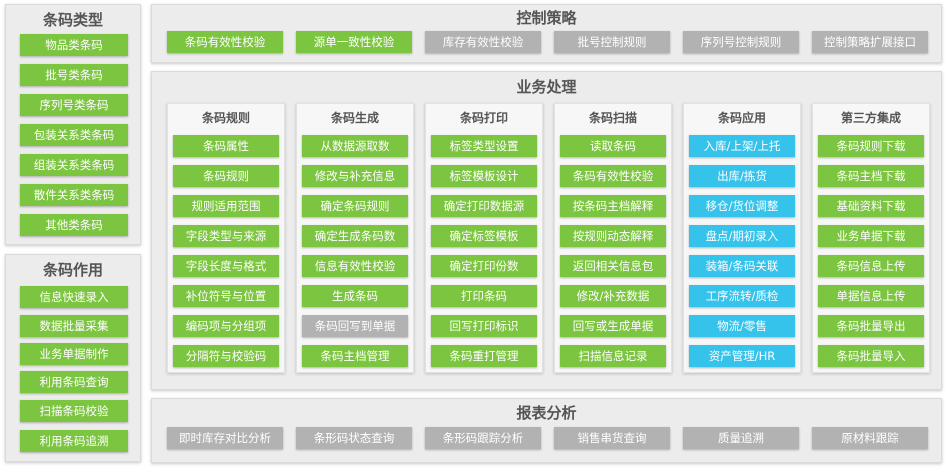  What do you see at coordinates (870, 42) in the screenshot?
I see `control-item: 控制策略扩展接口` at bounding box center [870, 42].